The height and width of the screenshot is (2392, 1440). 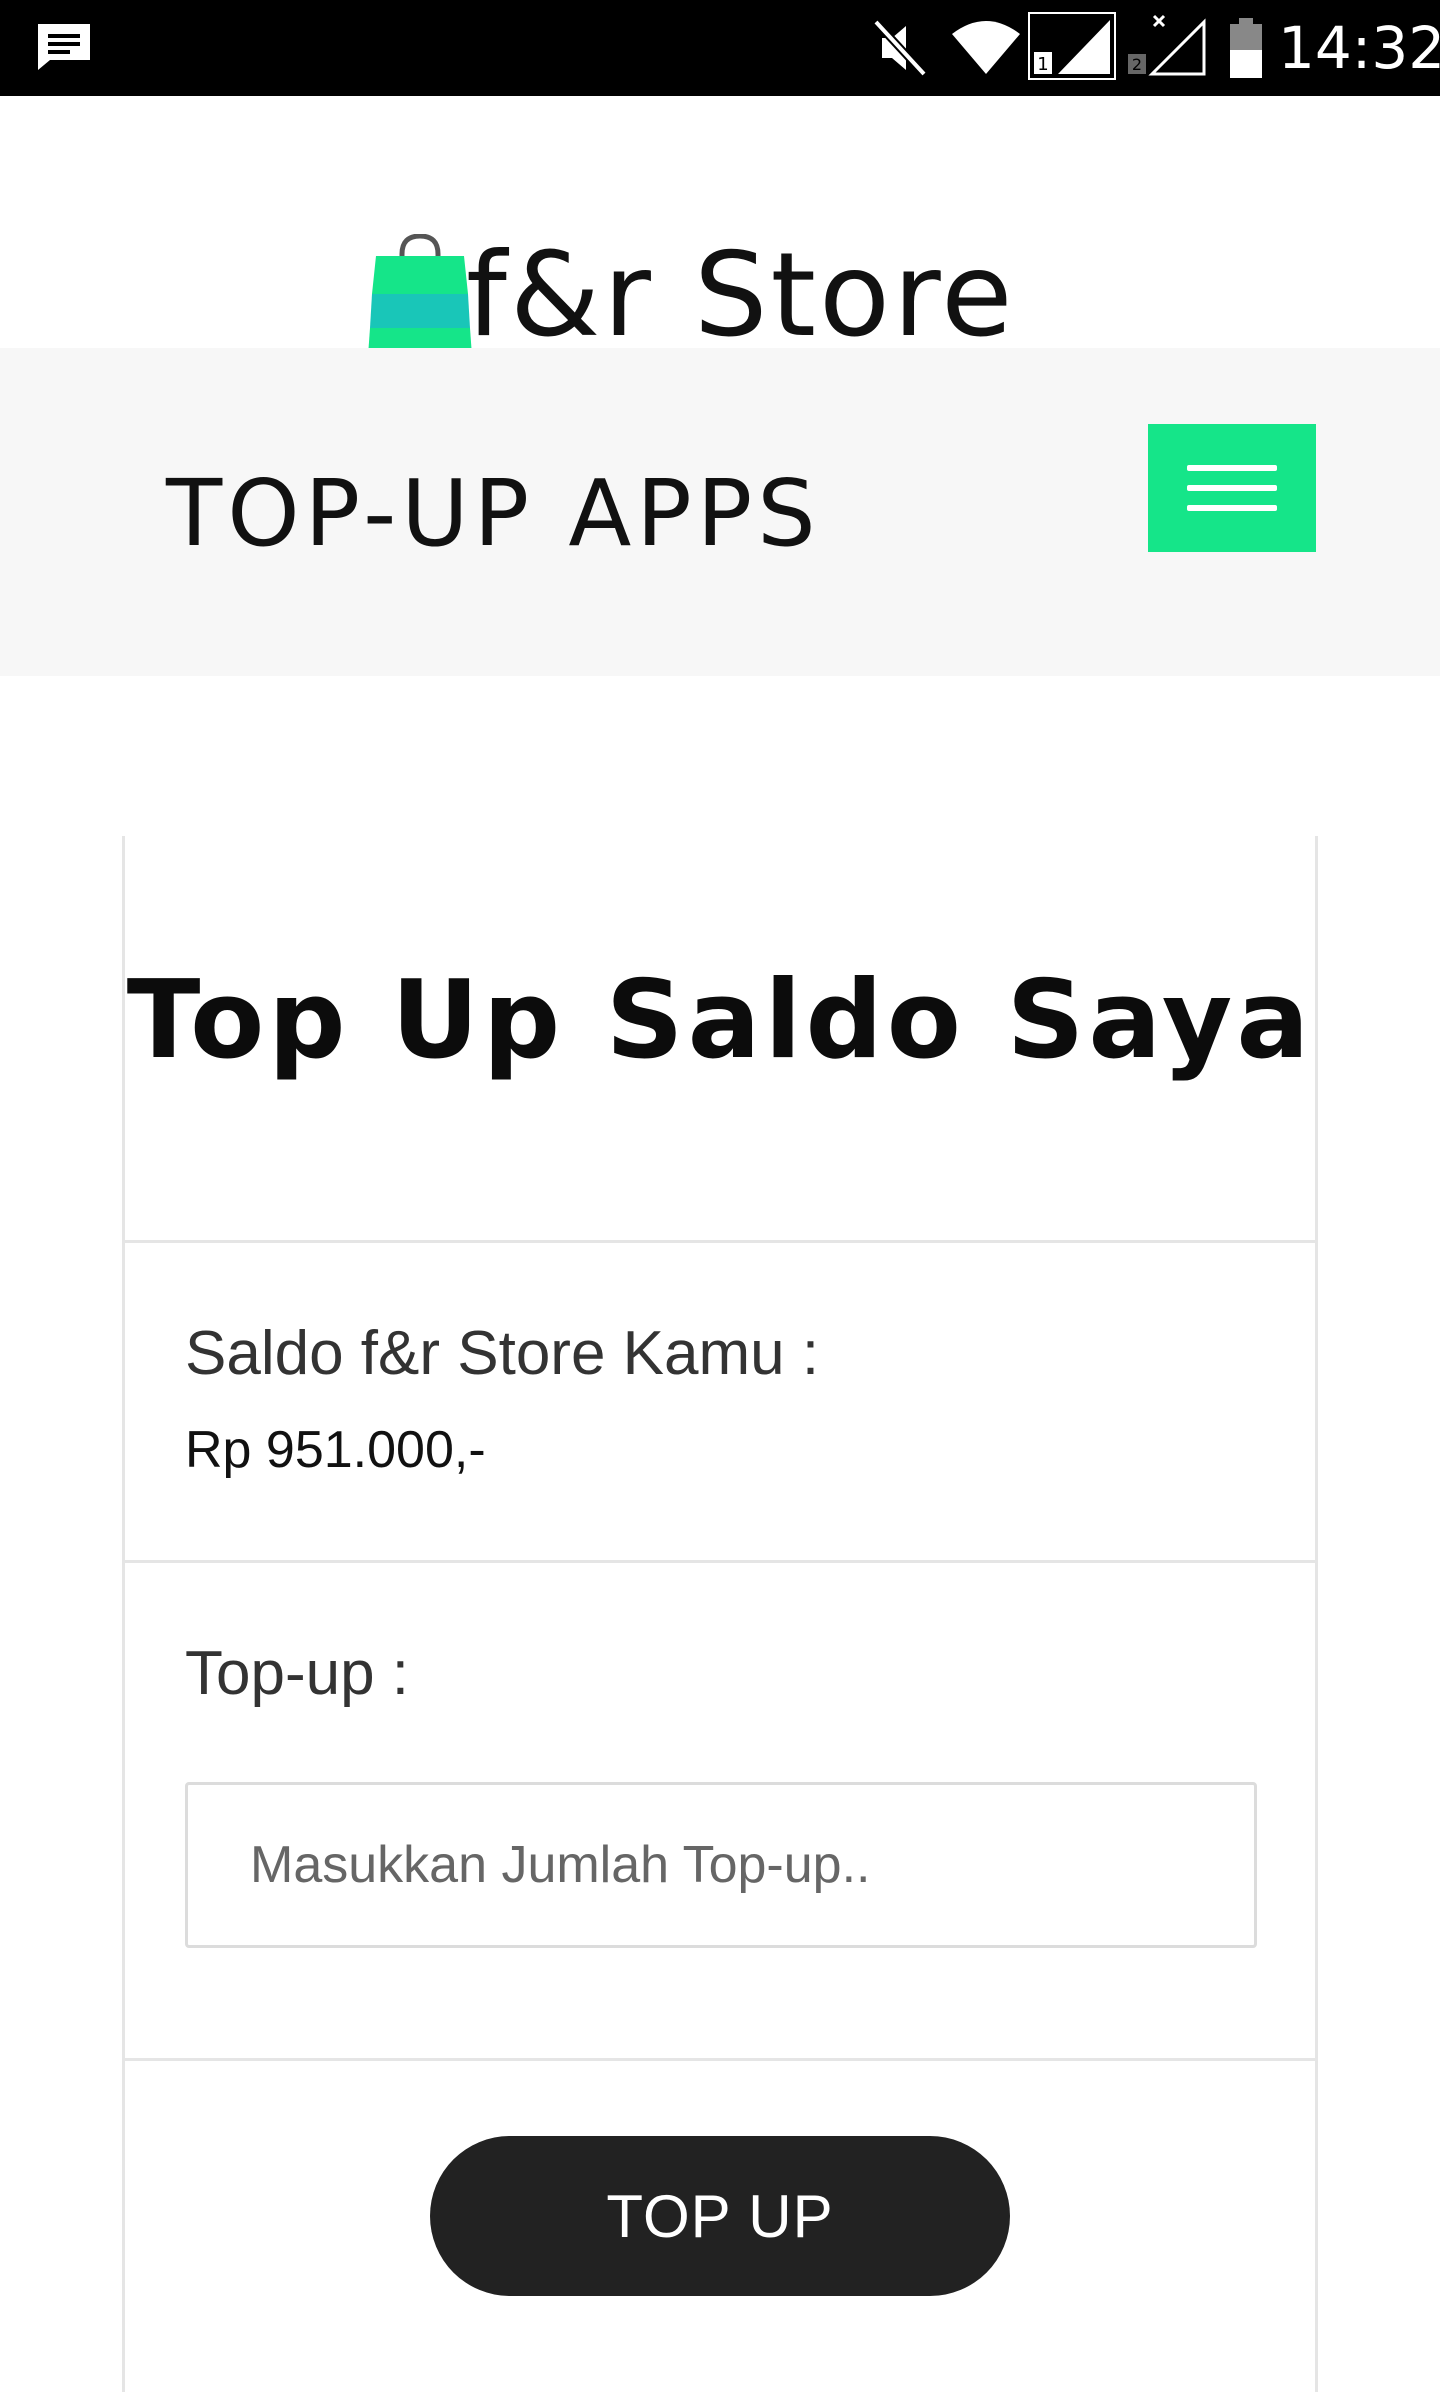 What do you see at coordinates (493, 513) in the screenshot?
I see `nav-title: TOP-UP APPS` at bounding box center [493, 513].